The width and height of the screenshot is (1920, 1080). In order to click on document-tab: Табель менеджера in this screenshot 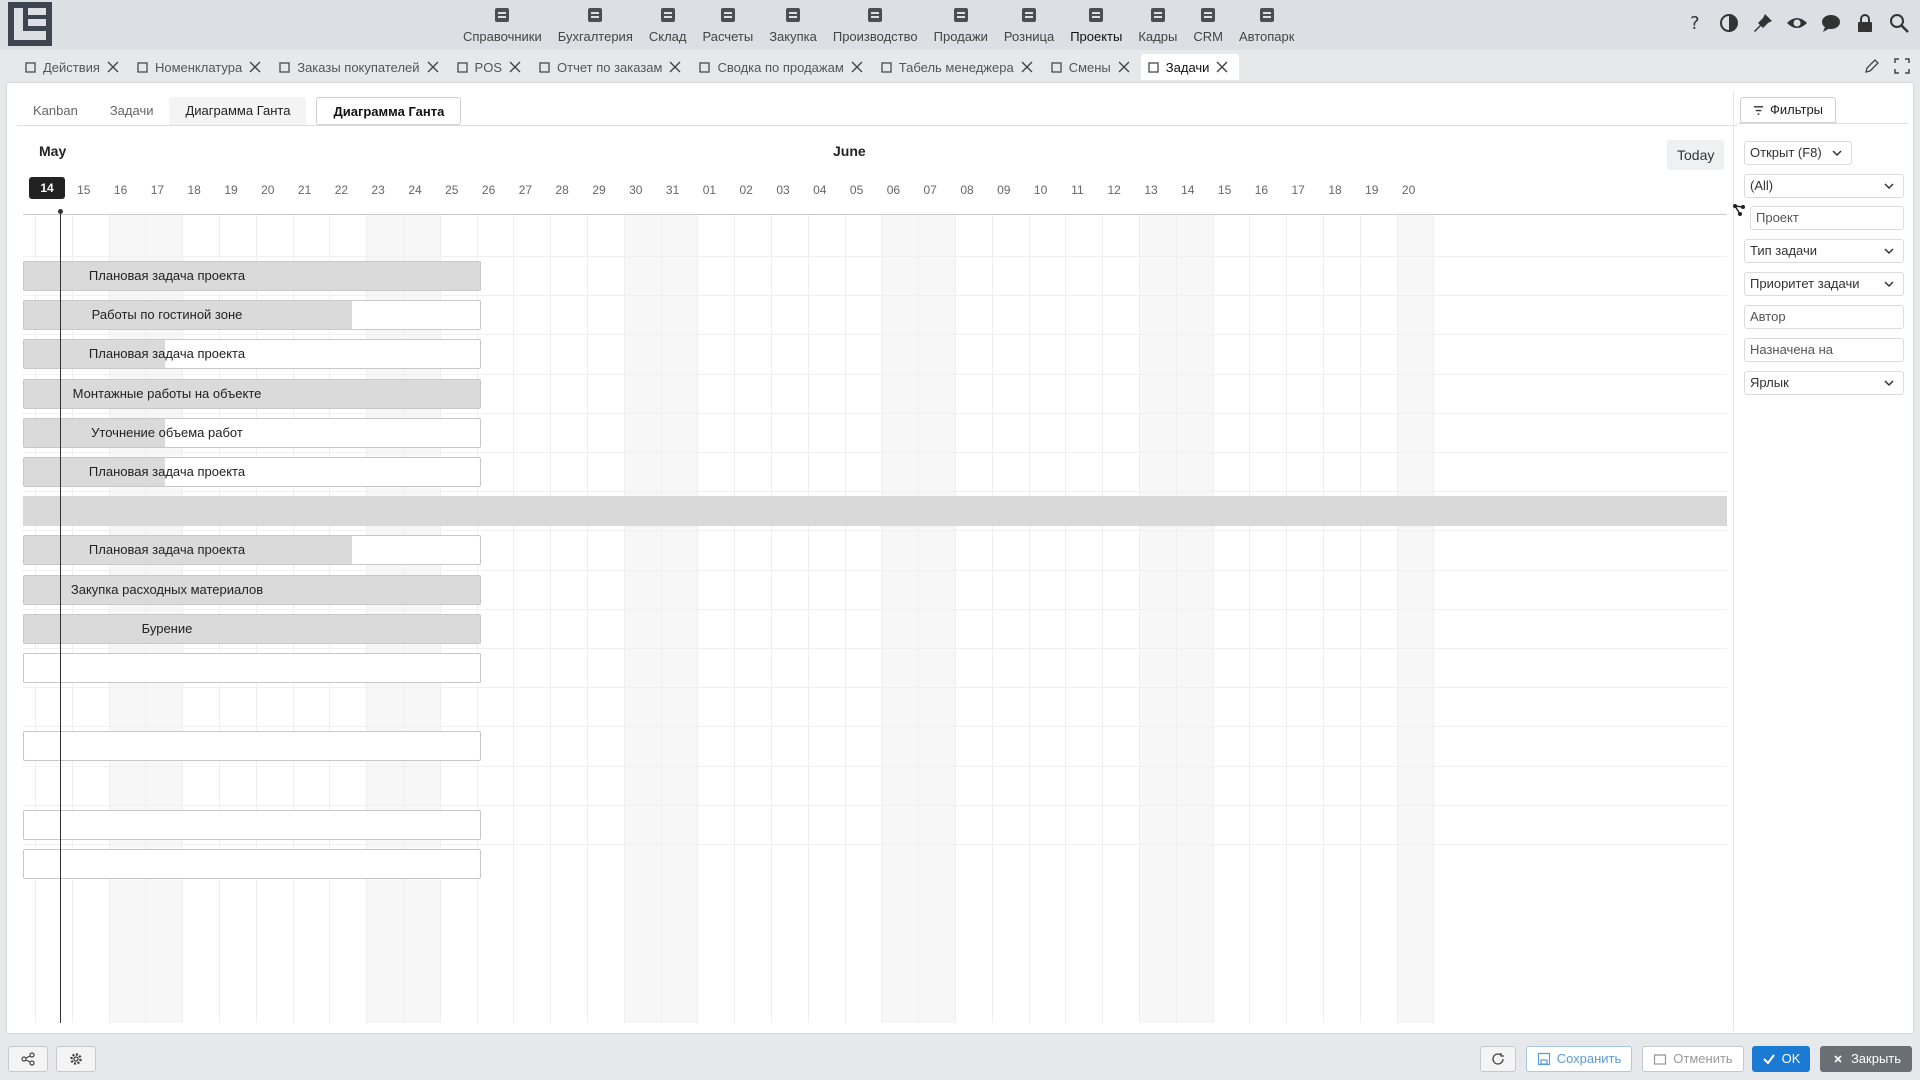, I will do `click(959, 67)`.